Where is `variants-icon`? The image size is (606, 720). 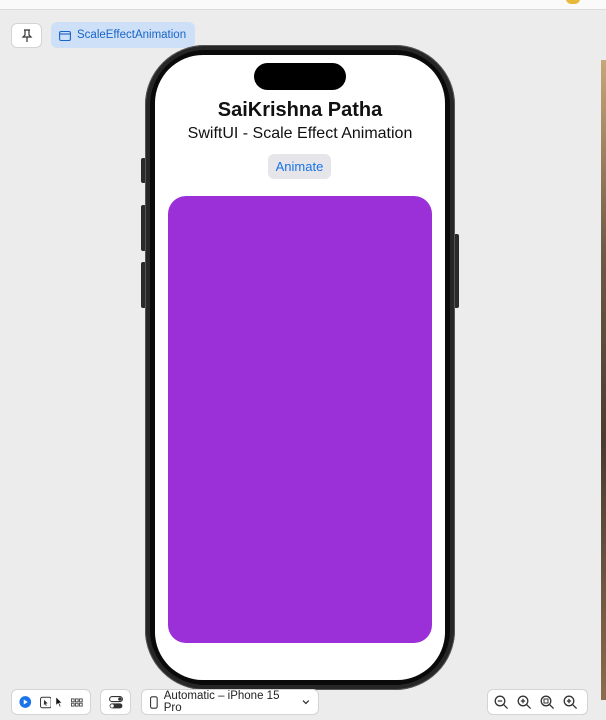
variants-icon is located at coordinates (115, 701).